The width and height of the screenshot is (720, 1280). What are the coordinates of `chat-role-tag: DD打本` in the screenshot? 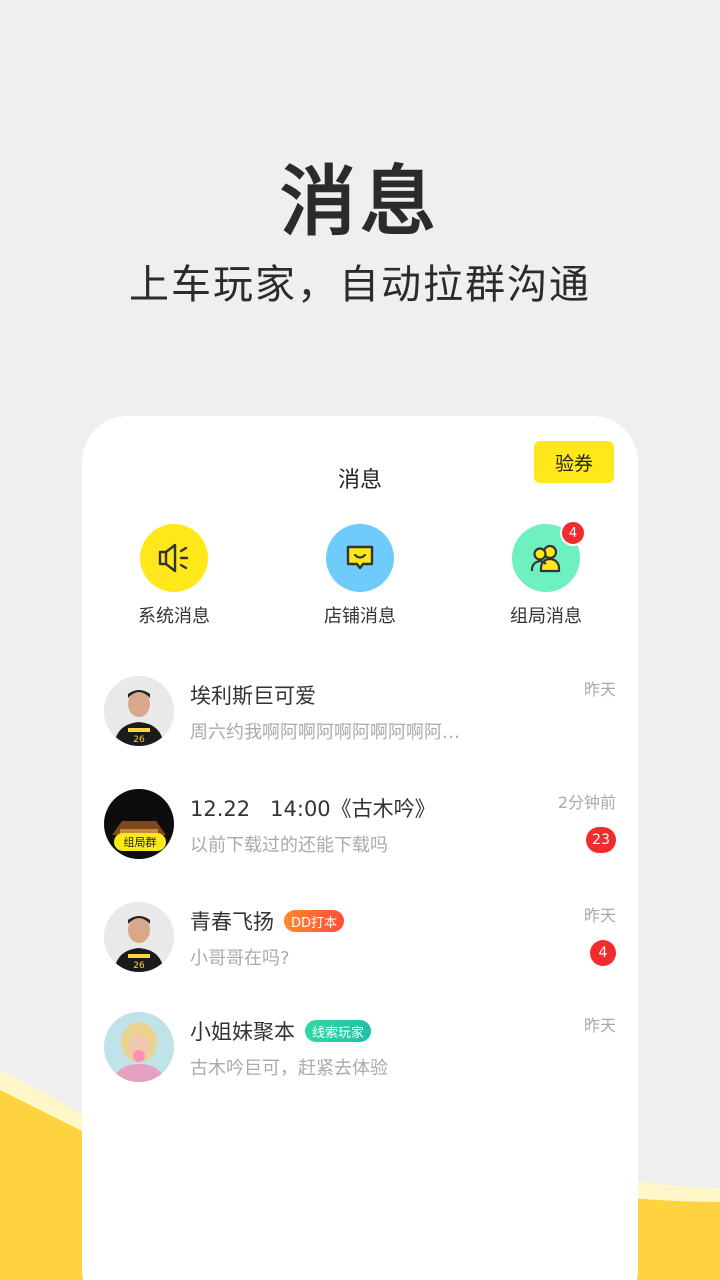 It's located at (314, 921).